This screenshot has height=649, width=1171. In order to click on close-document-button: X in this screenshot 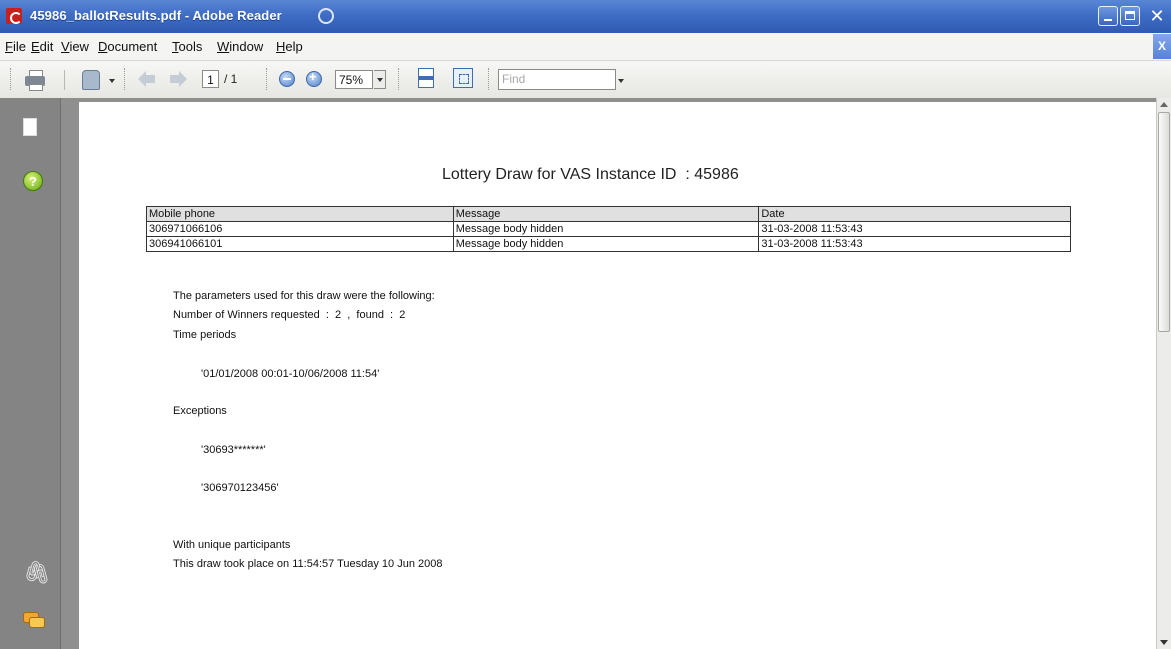, I will do `click(1162, 46)`.